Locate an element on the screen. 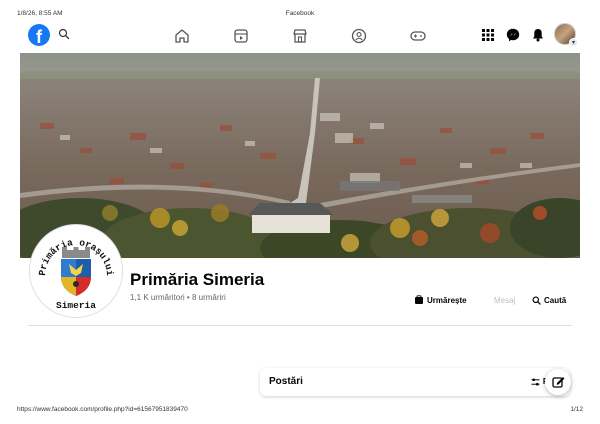 This screenshot has height=424, width=600. nav-tabs is located at coordinates (300, 36).